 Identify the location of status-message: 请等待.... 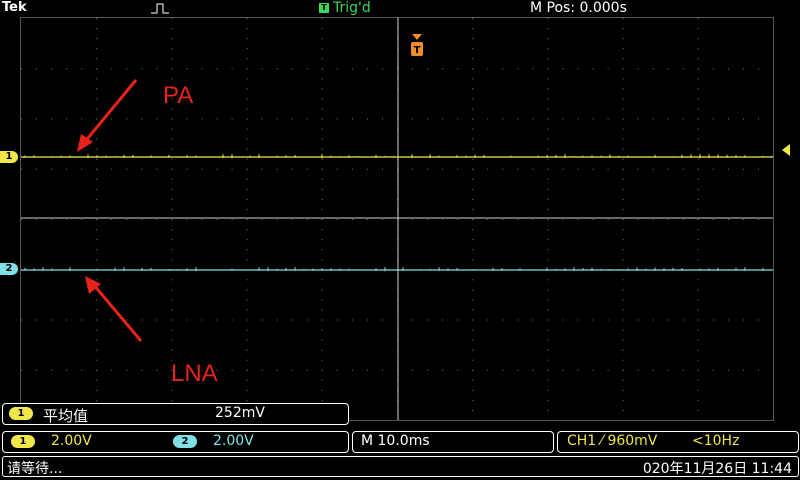
(35, 469).